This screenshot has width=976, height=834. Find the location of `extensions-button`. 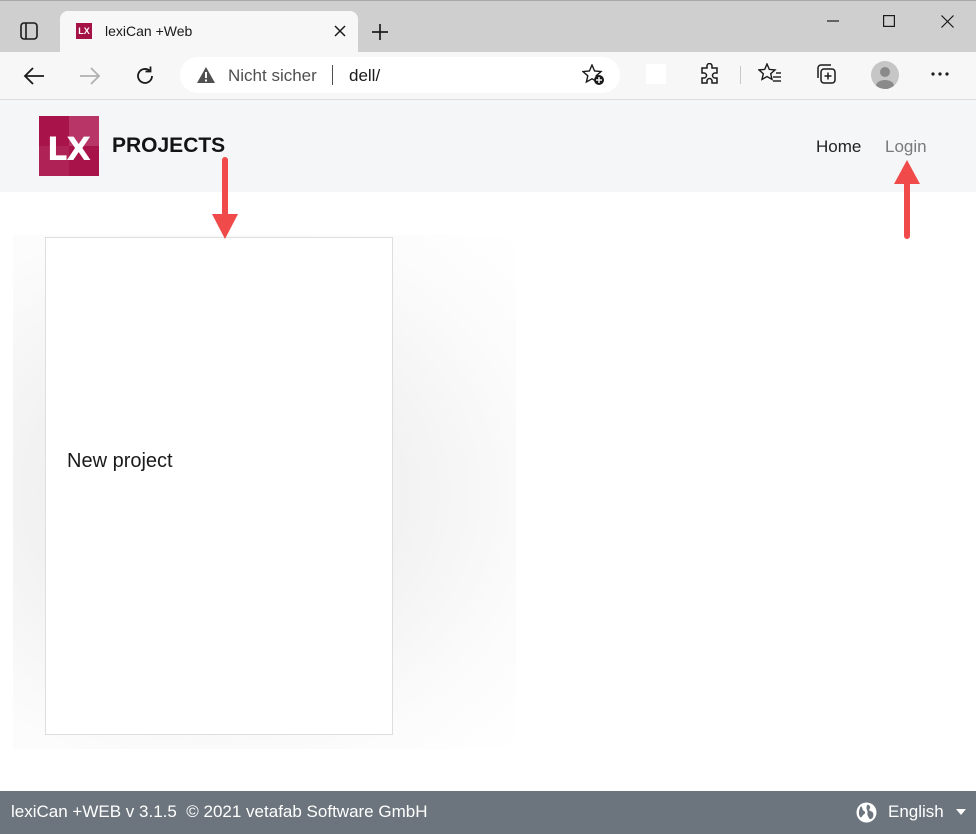

extensions-button is located at coordinates (710, 74).